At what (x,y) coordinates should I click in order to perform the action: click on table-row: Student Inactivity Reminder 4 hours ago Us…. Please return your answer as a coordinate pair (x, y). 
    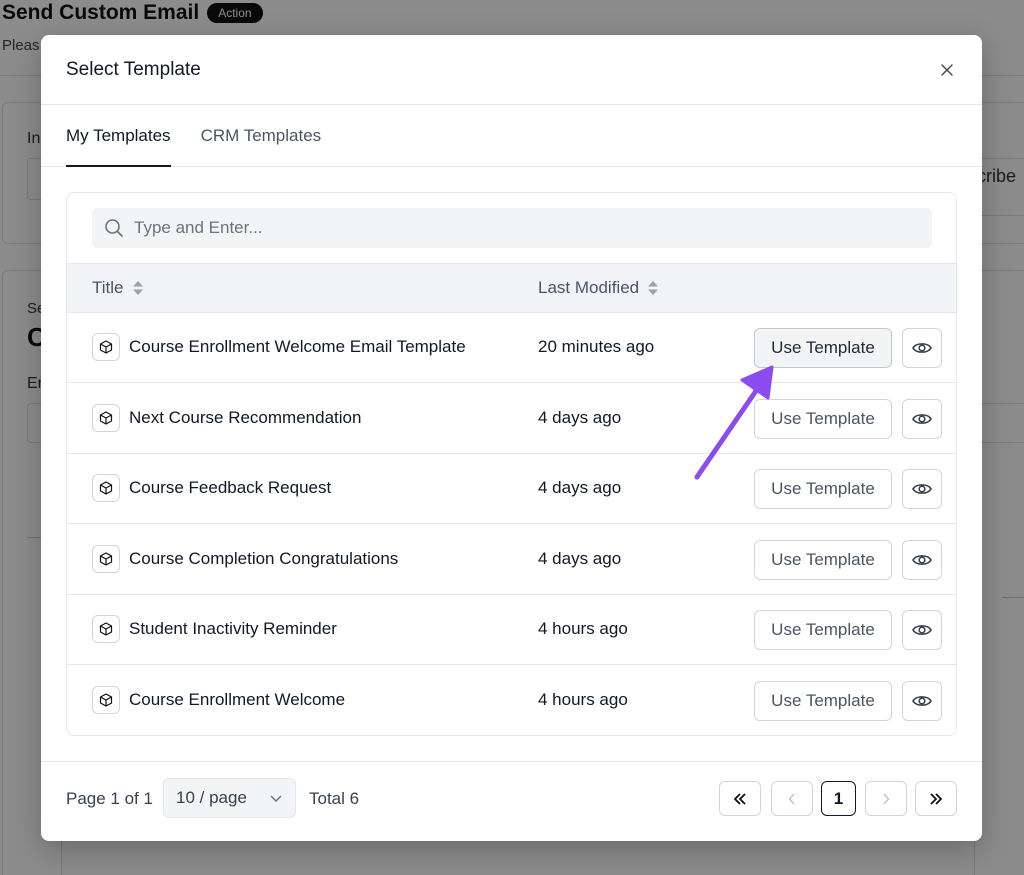
    Looking at the image, I should click on (511, 630).